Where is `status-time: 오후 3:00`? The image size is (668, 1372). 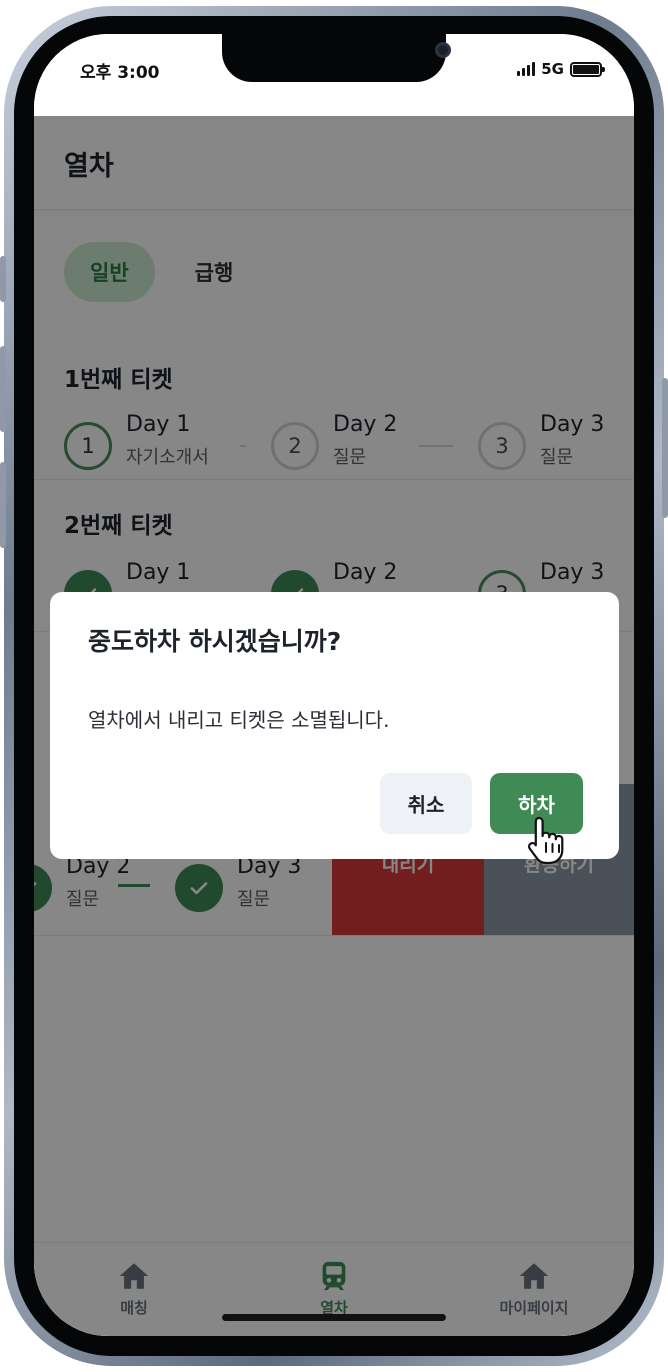
status-time: 오후 3:00 is located at coordinates (120, 73).